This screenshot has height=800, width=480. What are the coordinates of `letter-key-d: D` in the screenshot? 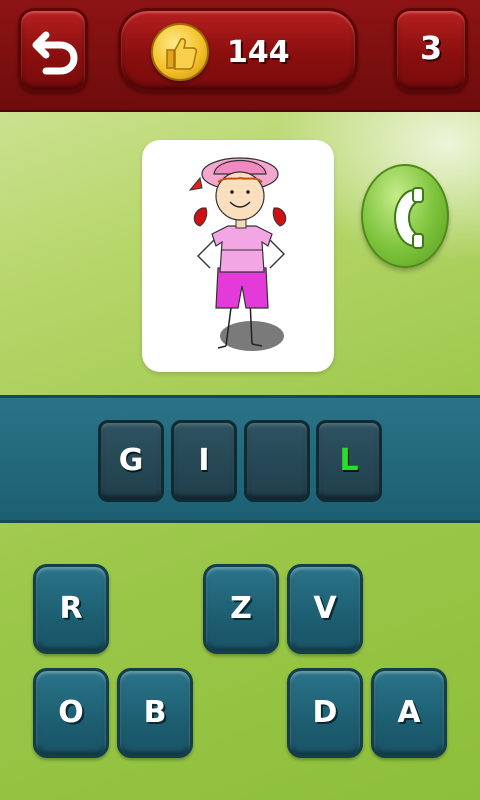 It's located at (325, 713).